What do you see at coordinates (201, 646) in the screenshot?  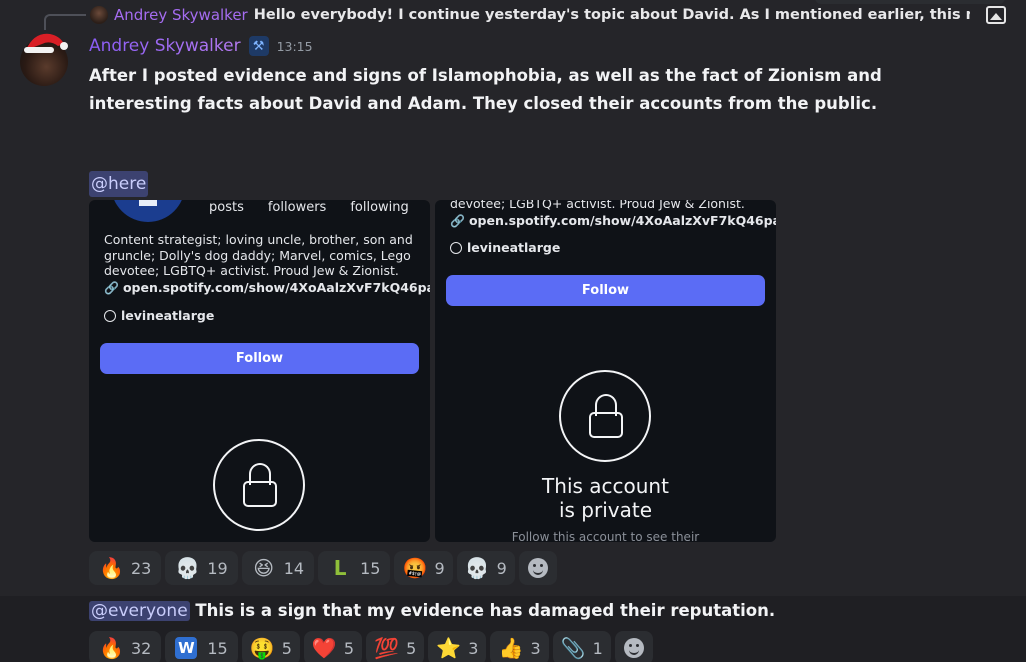 I see `reaction-w: W 15` at bounding box center [201, 646].